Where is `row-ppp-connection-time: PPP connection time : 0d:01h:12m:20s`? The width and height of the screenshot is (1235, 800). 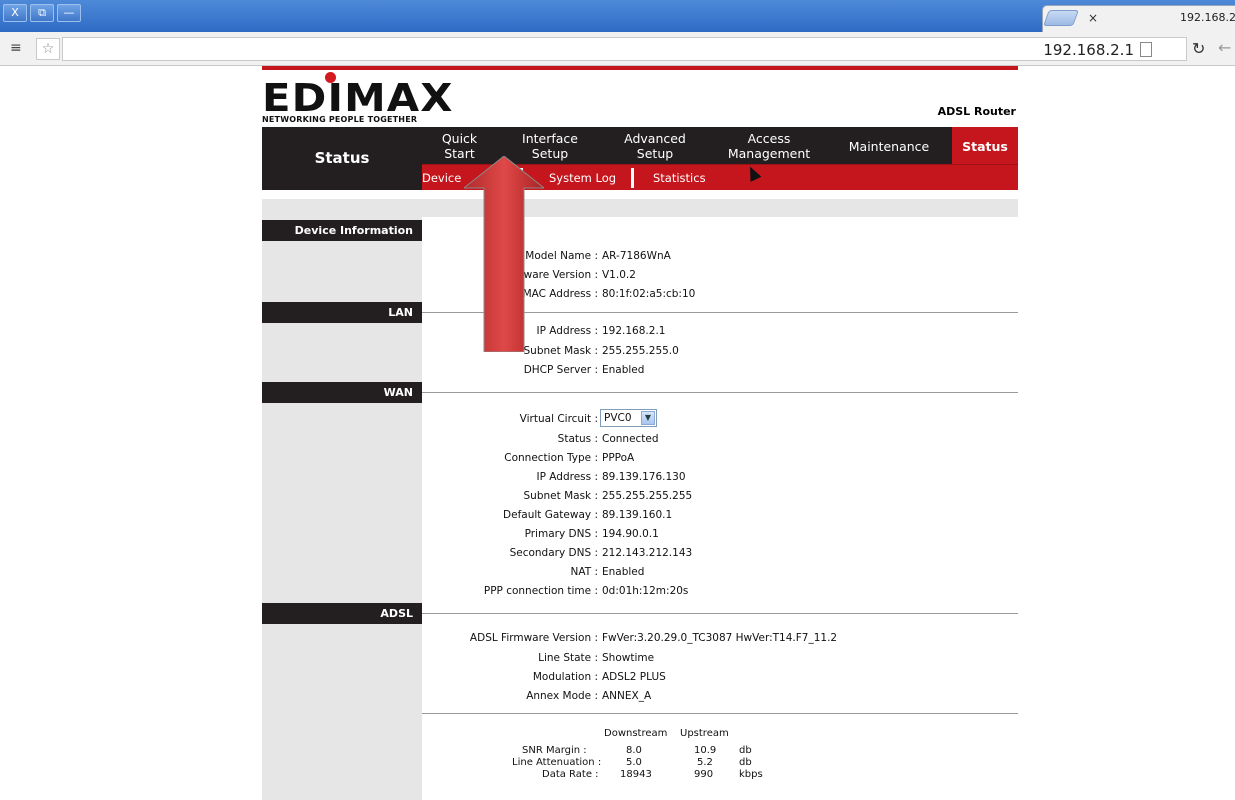
row-ppp-connection-time: PPP connection time : 0d:01h:12m:20s is located at coordinates (720, 591).